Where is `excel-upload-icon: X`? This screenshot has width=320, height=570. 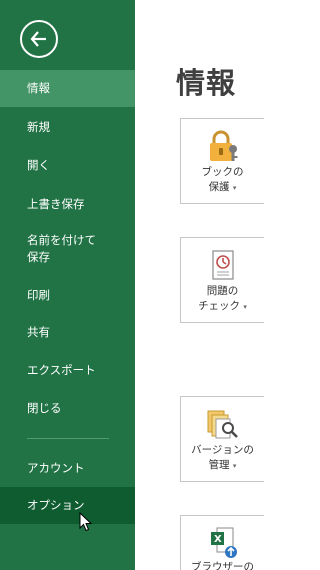 excel-upload-icon: X is located at coordinates (224, 542).